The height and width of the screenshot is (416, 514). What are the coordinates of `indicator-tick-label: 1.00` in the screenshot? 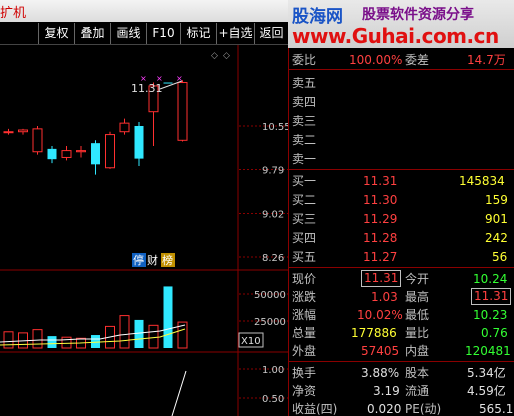 It's located at (273, 370).